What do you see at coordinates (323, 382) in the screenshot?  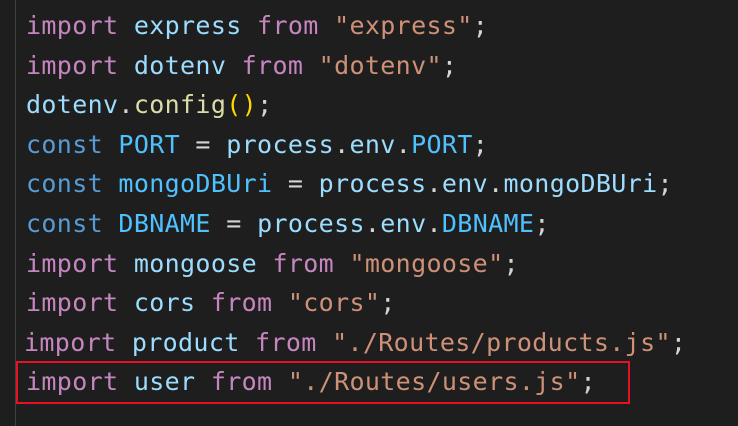 I see `highlight-box` at bounding box center [323, 382].